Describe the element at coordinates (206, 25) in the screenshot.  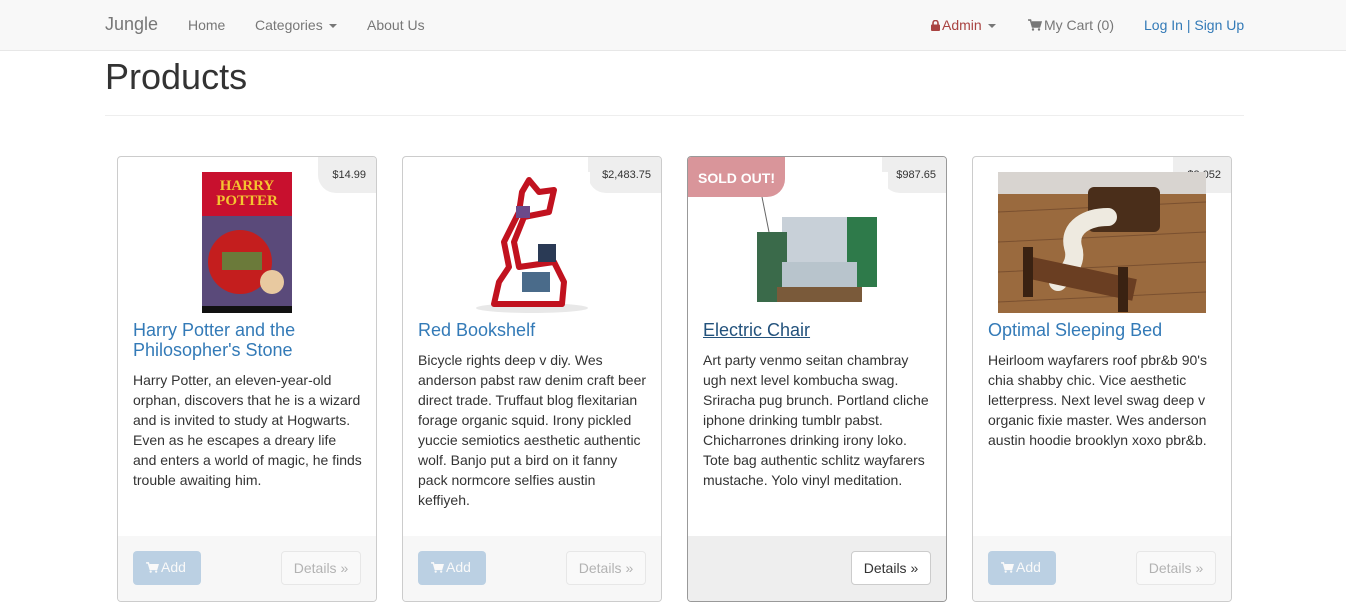
I see `nav-home: Home` at that location.